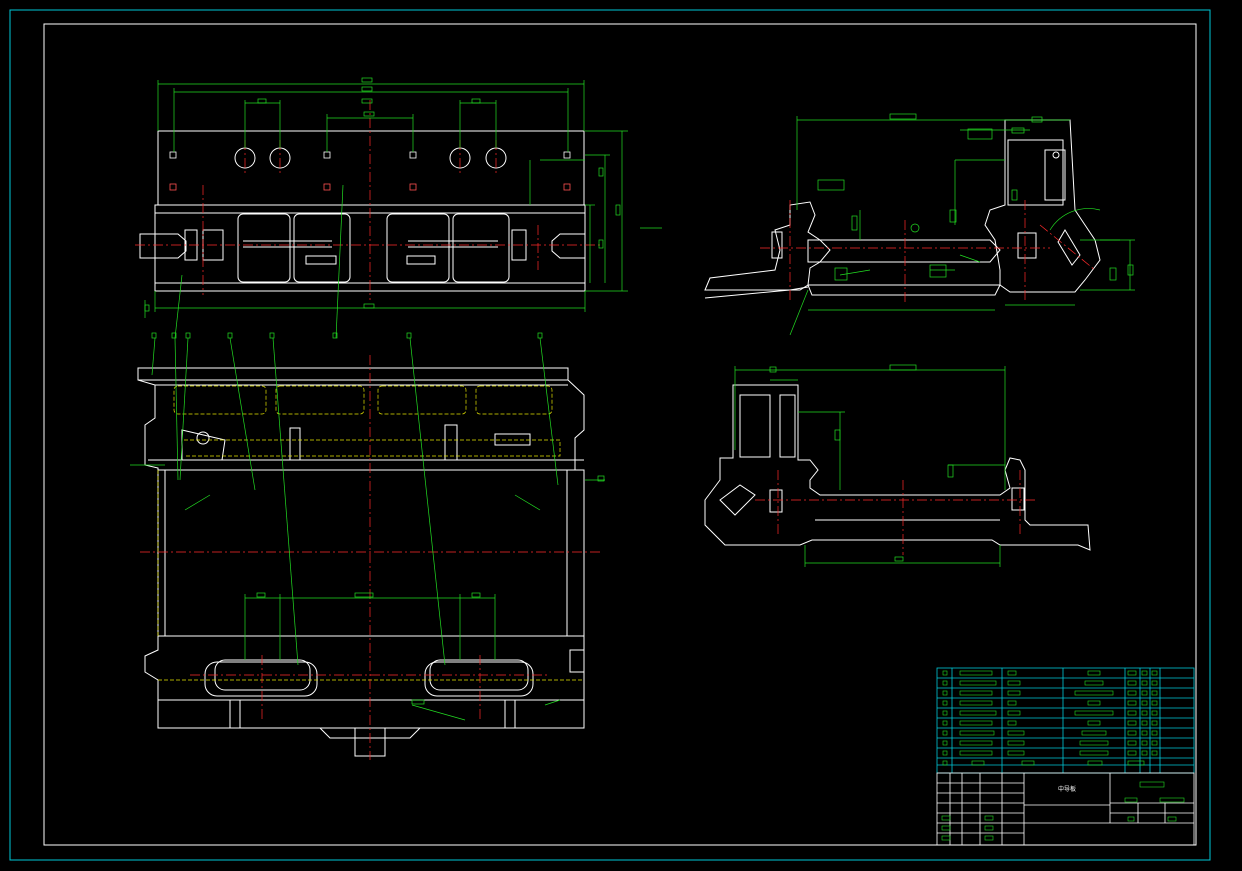 Image resolution: width=1242 pixels, height=871 pixels. I want to click on front-view, so click(398, 208).